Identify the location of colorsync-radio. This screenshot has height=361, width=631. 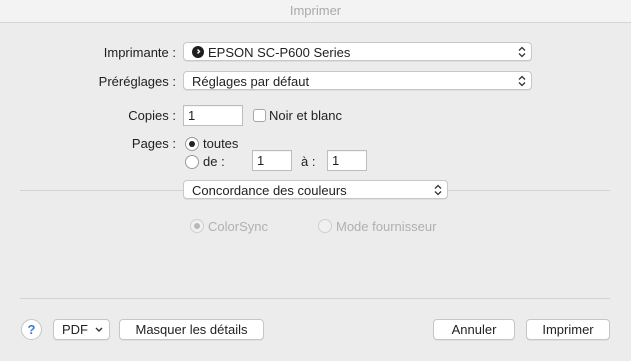
(197, 226).